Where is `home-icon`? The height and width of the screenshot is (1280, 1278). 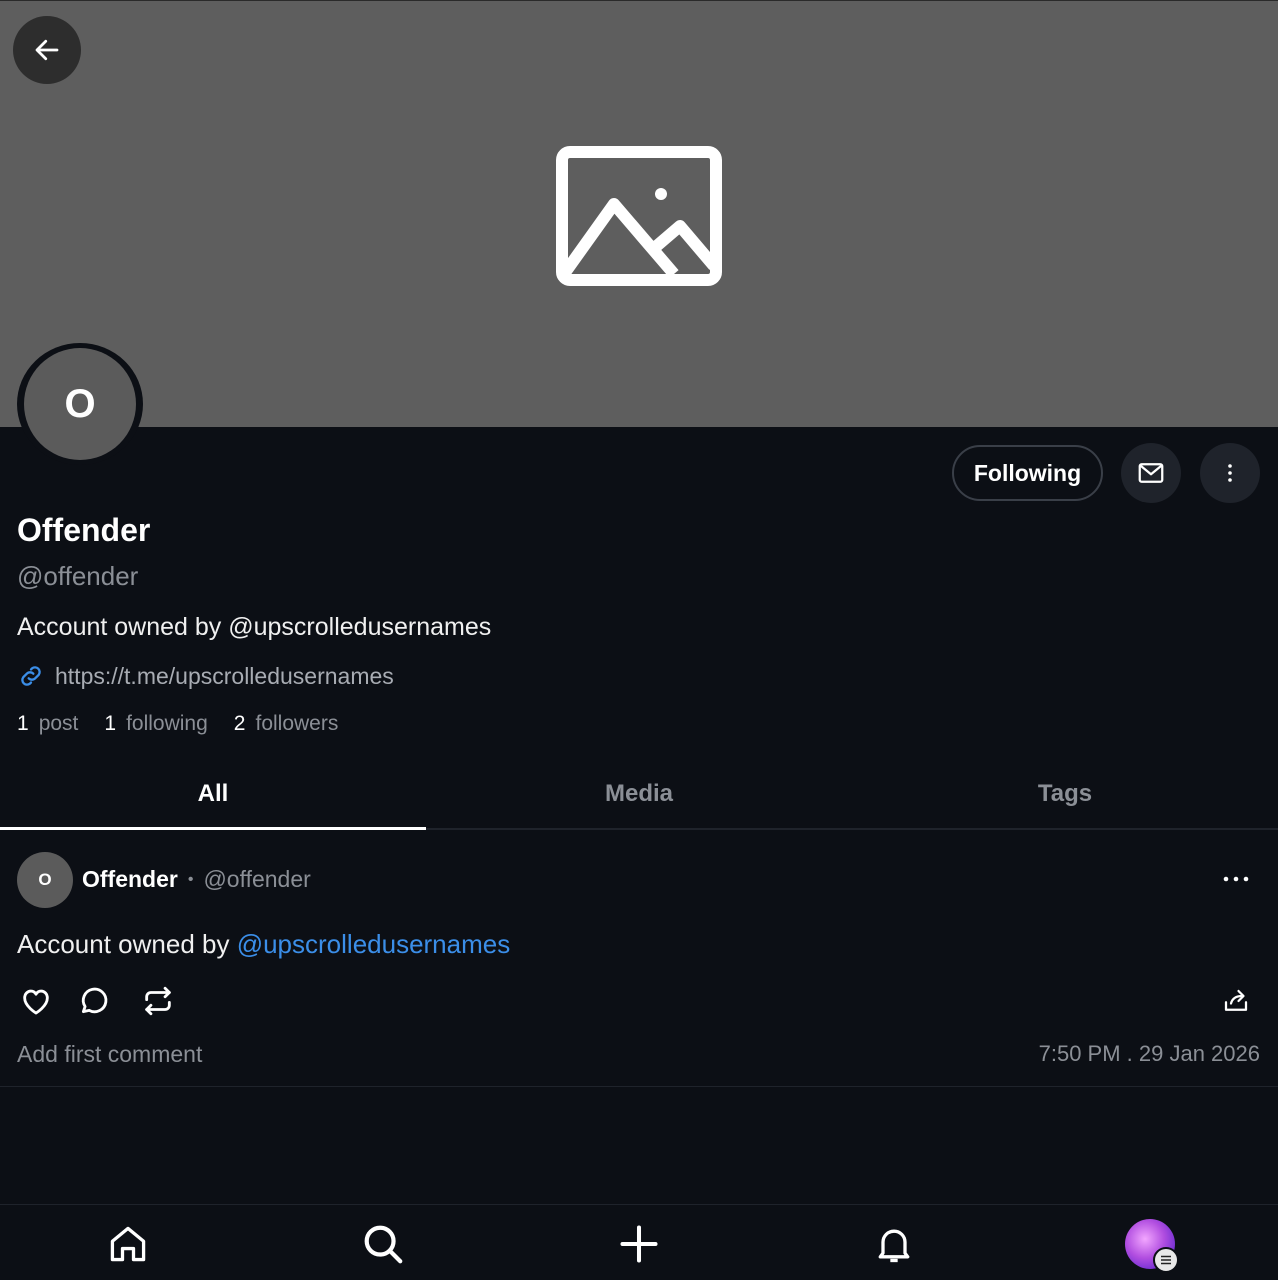 home-icon is located at coordinates (128, 1244).